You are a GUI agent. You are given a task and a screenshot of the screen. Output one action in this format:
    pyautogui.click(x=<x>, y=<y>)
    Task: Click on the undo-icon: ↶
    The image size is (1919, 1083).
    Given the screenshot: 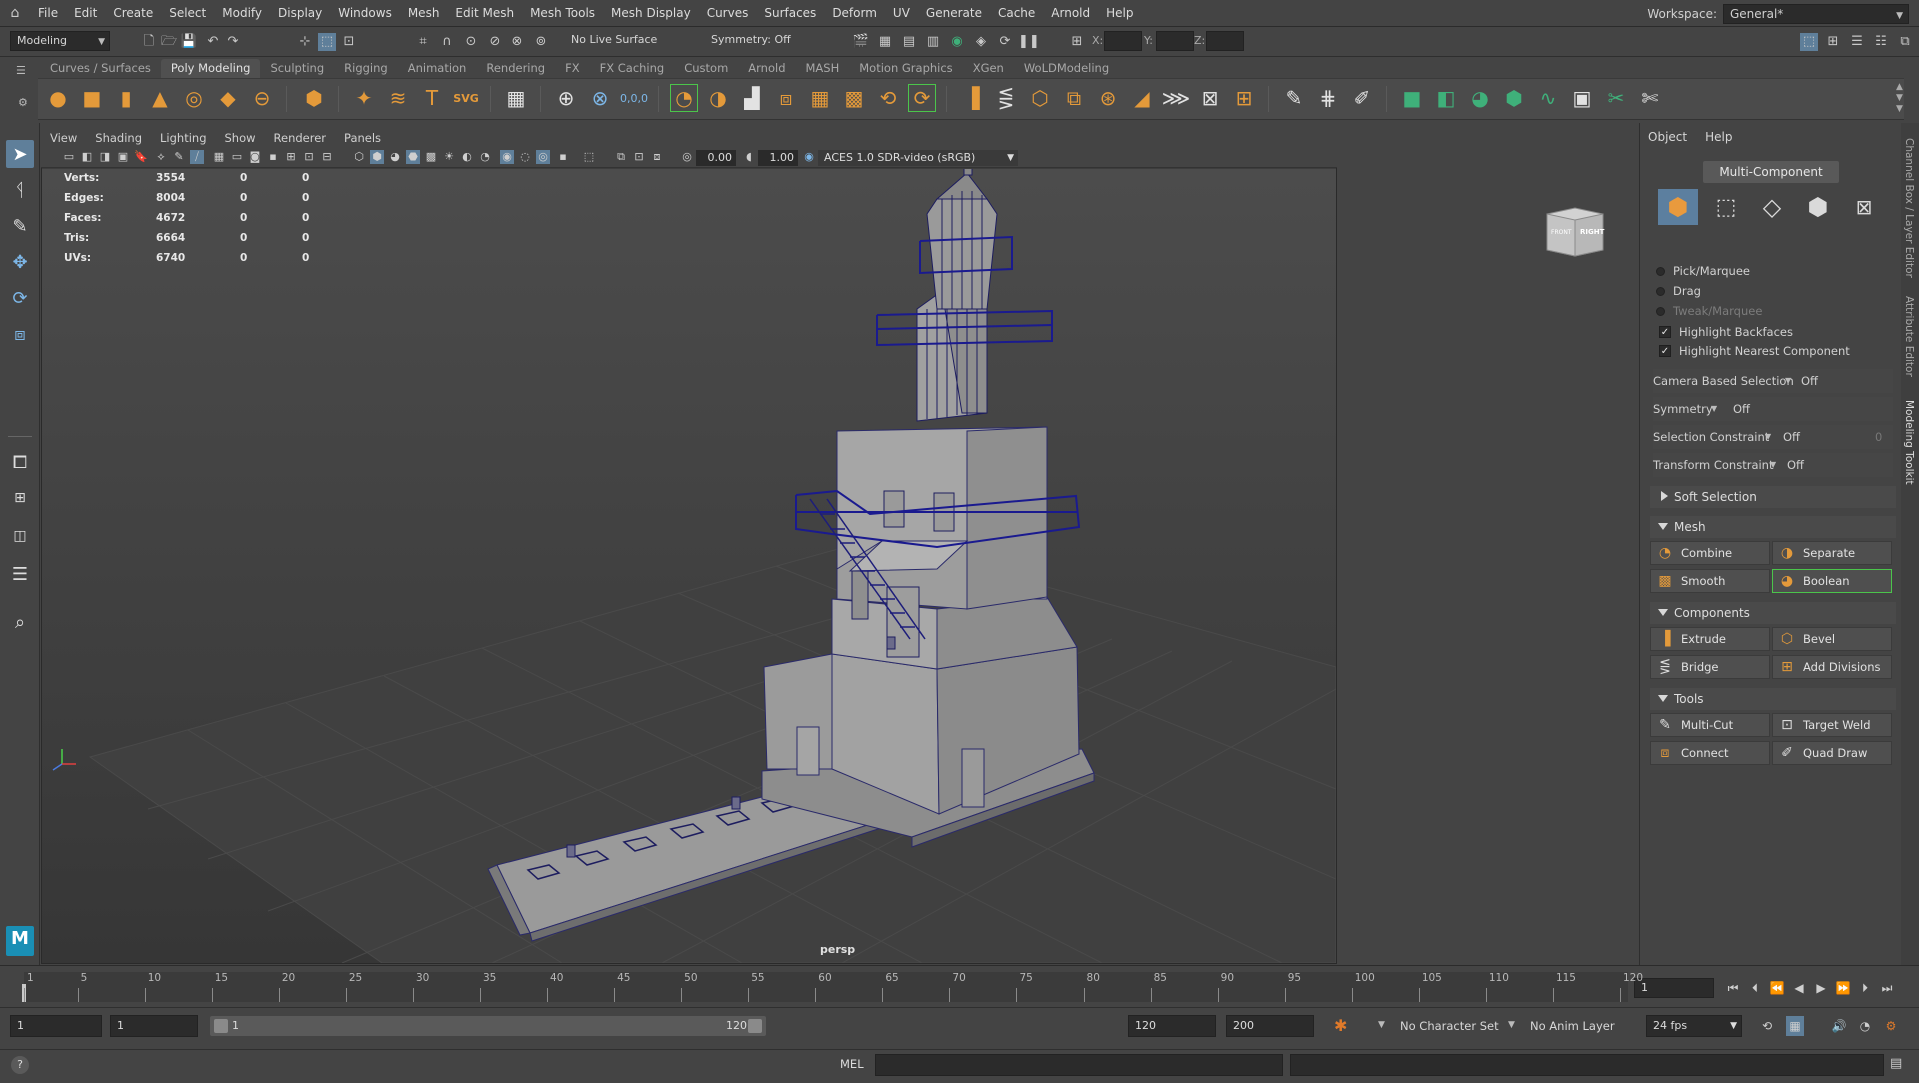 What is the action you would take?
    pyautogui.click(x=213, y=42)
    